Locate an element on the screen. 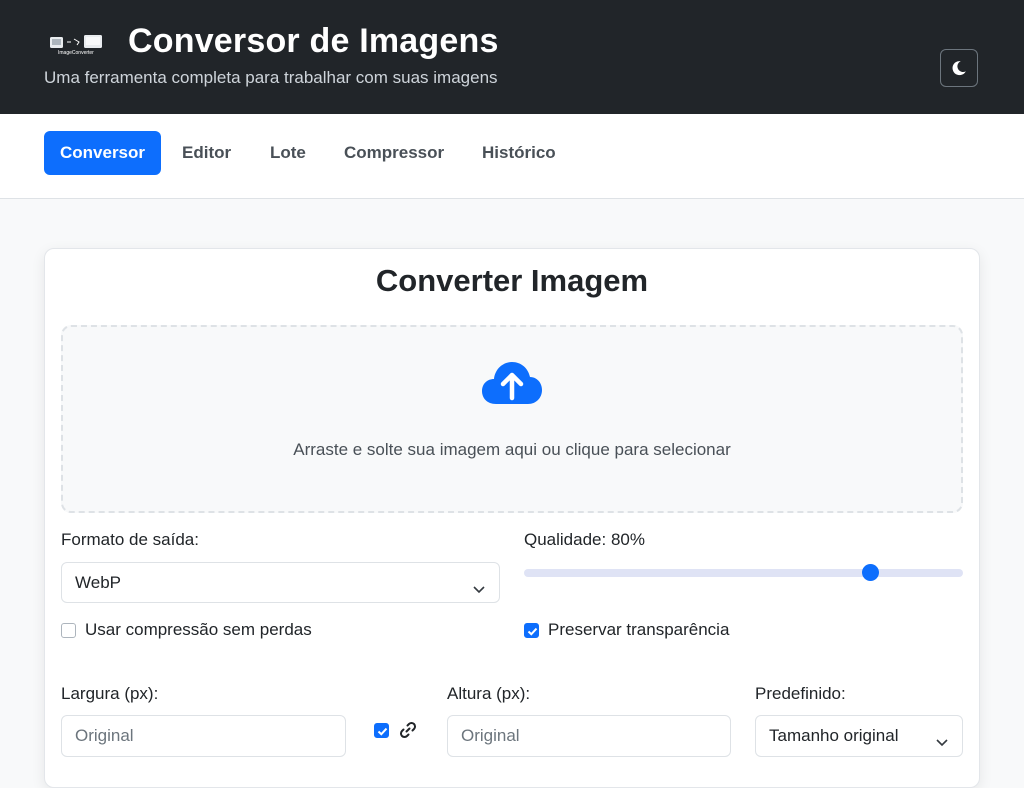 The height and width of the screenshot is (788, 1024). tab-label: Lote is located at coordinates (288, 152).